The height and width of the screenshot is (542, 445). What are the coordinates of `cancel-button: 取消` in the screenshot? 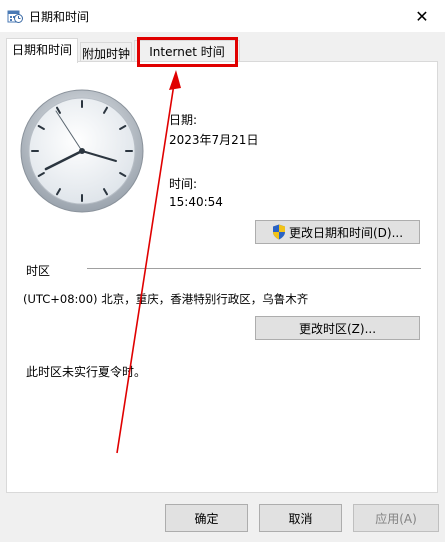 It's located at (300, 518).